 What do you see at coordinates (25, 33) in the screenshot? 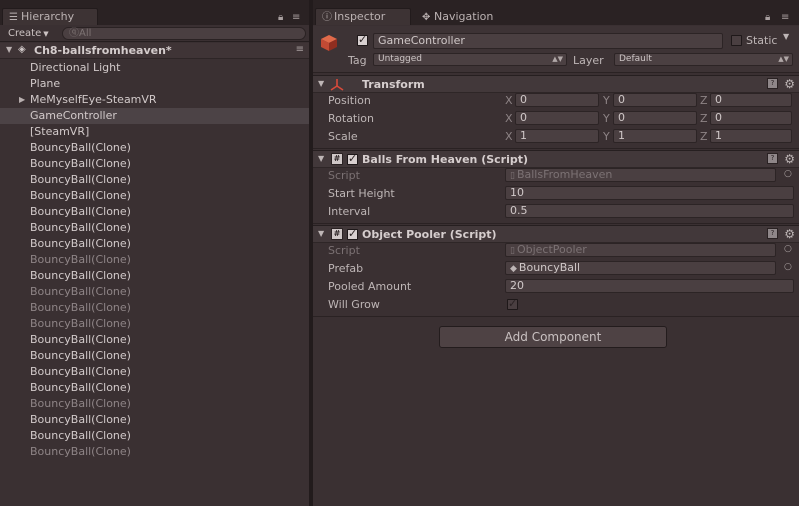
I see `create-label: Create` at bounding box center [25, 33].